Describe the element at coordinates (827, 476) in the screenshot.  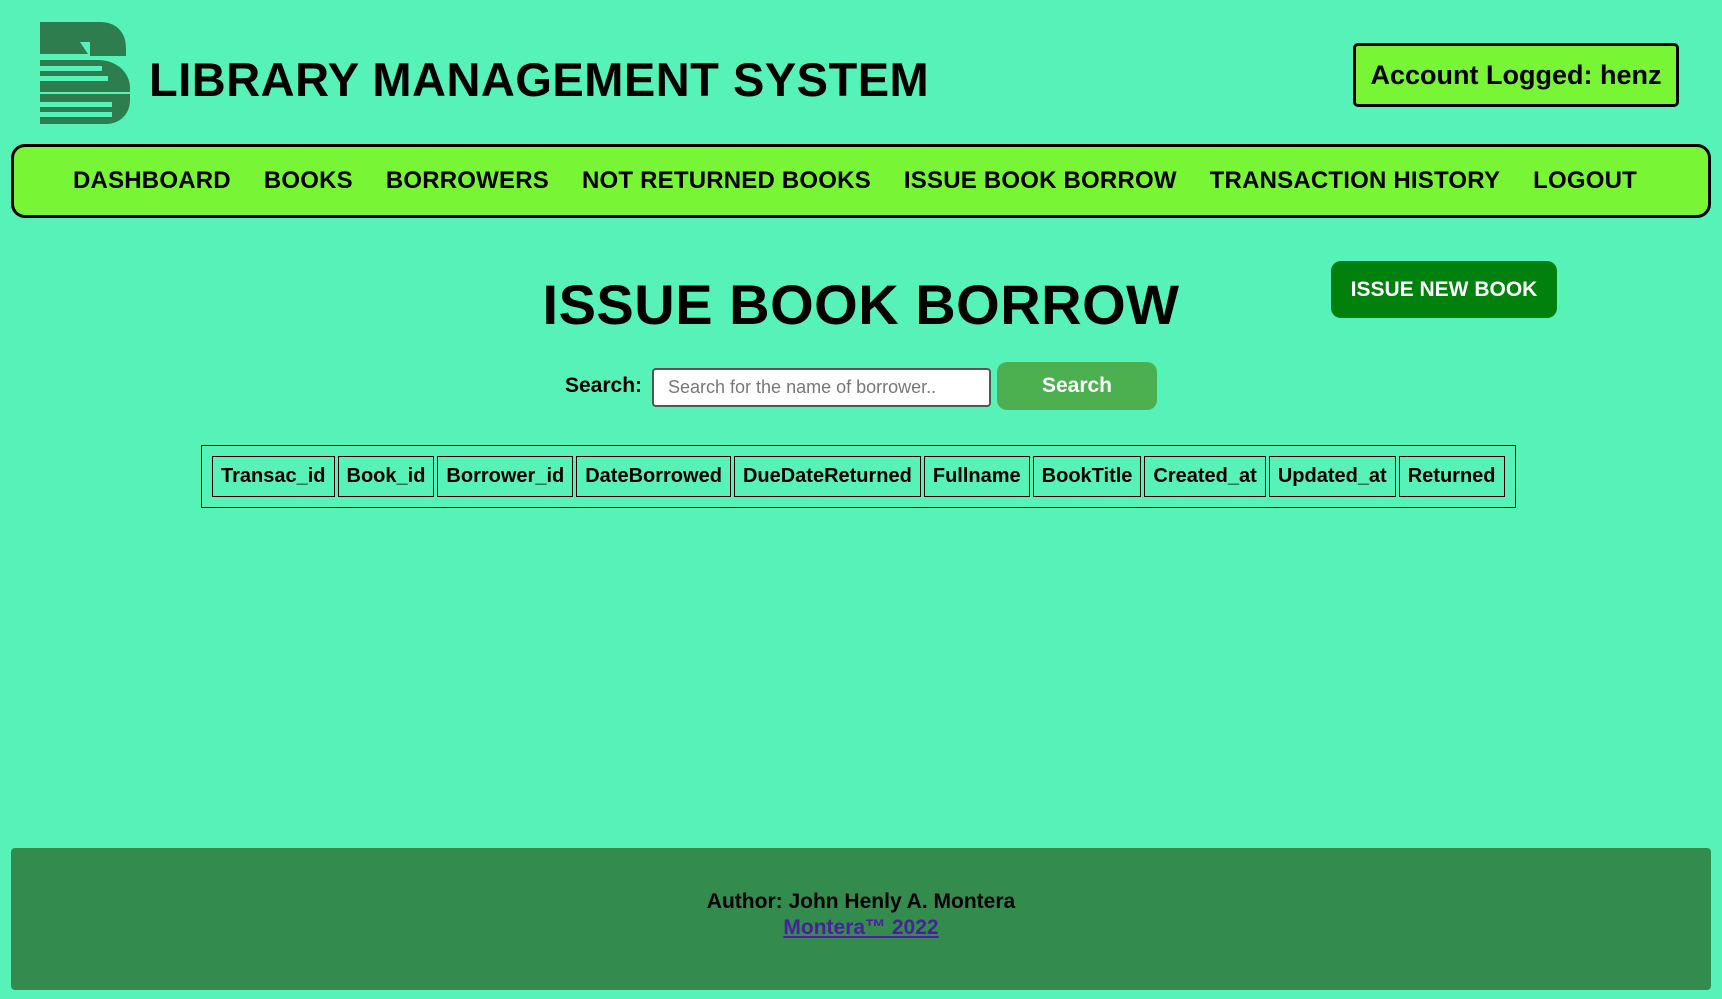
I see `column-header-due-date-returned: DueDateReturned` at that location.